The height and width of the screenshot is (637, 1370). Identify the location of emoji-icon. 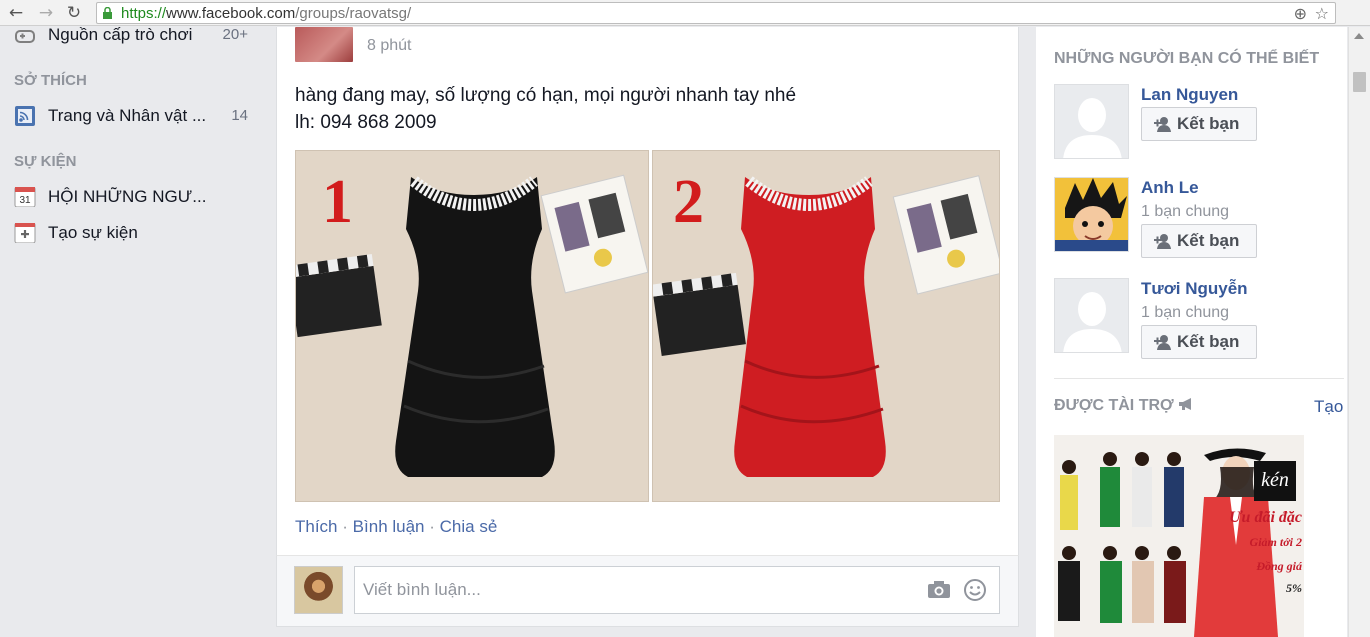
(975, 590).